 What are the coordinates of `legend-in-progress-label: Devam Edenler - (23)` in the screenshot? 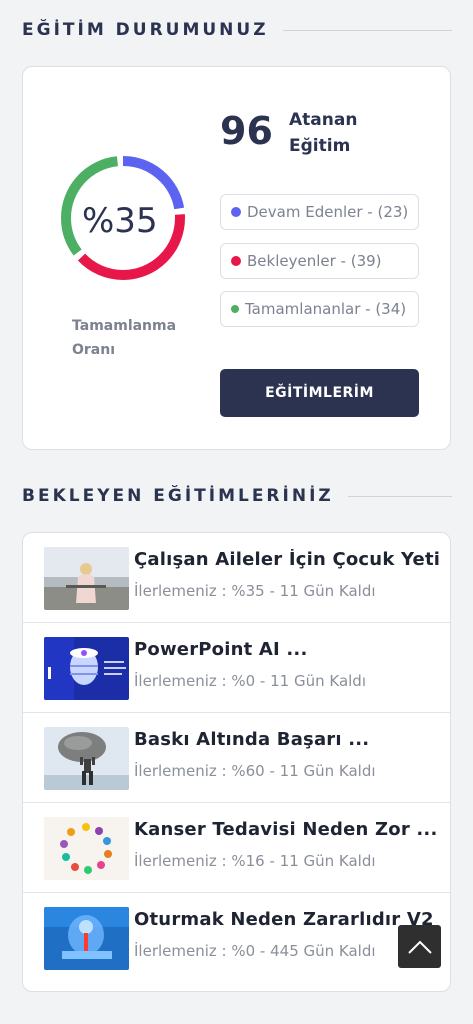 It's located at (328, 212).